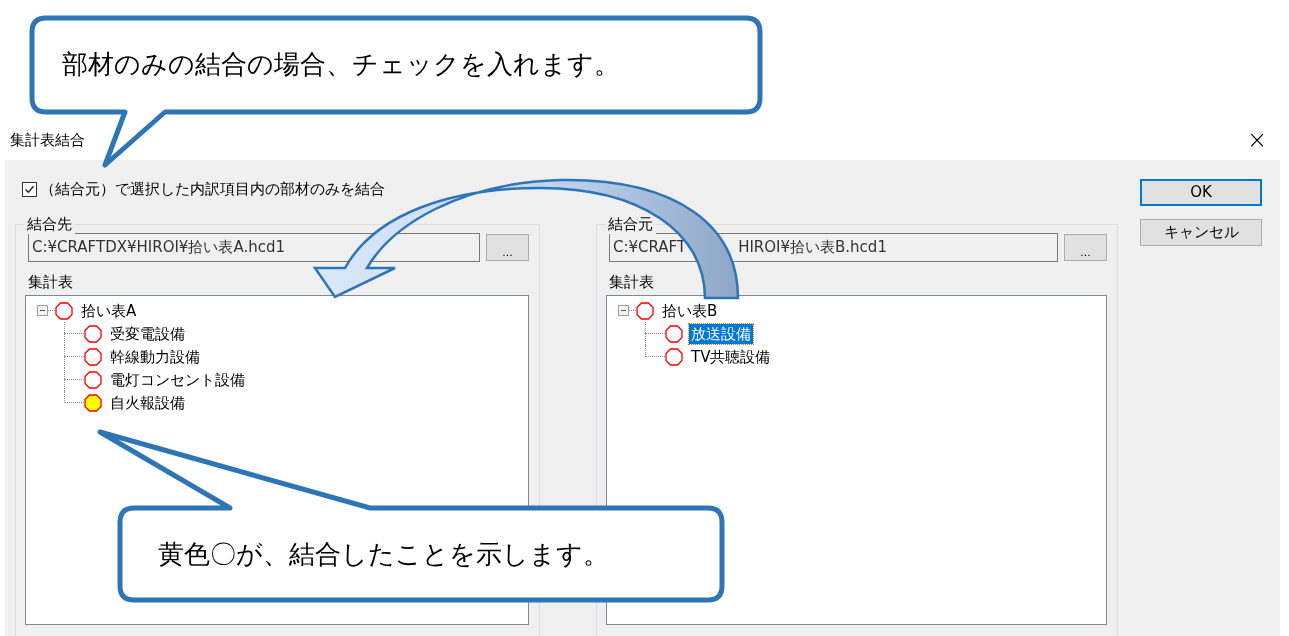 This screenshot has height=636, width=1289. Describe the element at coordinates (650, 248) in the screenshot. I see `path-text: C:¥CRAFT` at that location.